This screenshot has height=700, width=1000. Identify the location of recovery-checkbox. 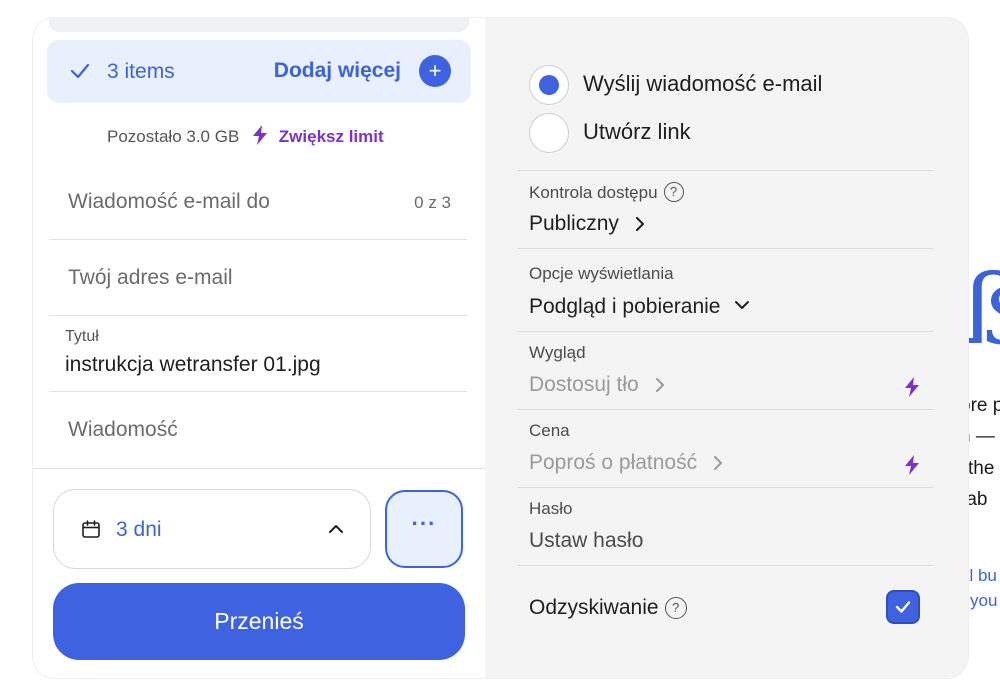
(903, 607).